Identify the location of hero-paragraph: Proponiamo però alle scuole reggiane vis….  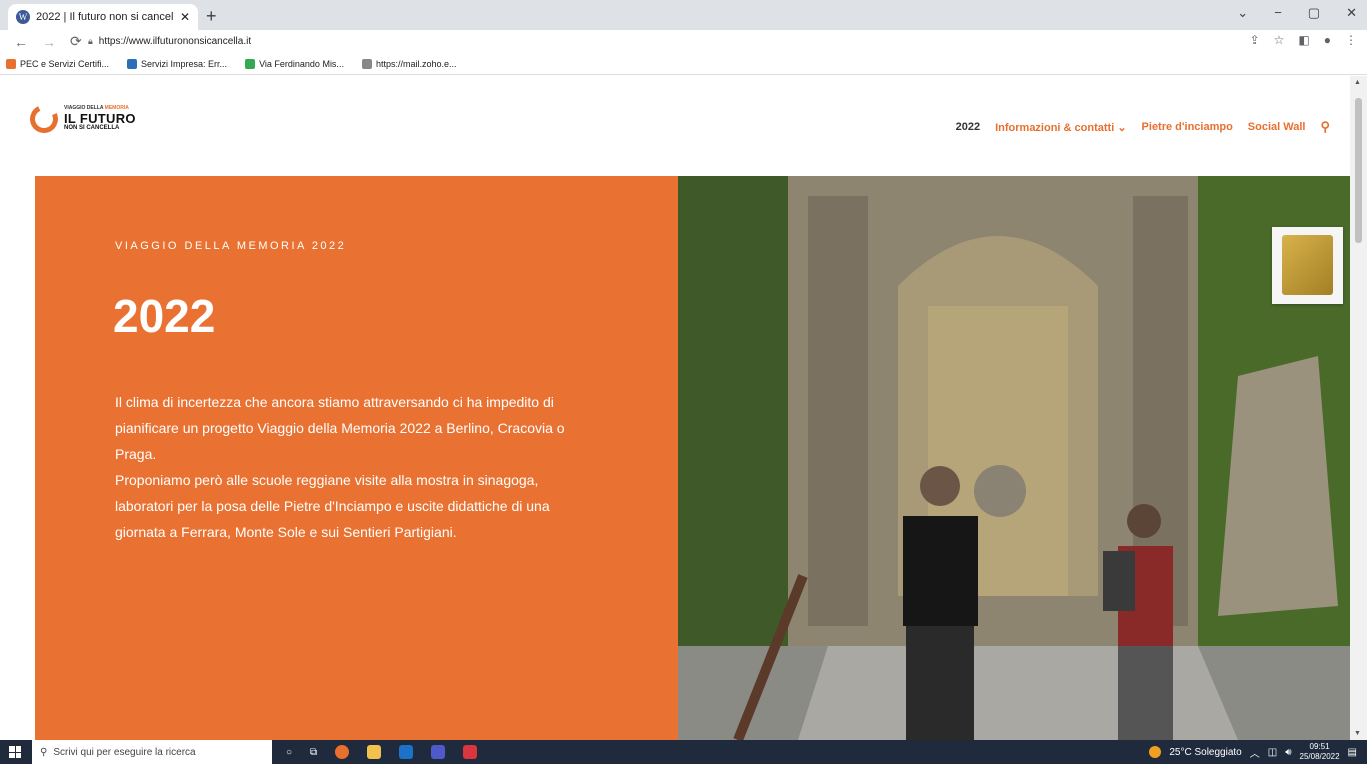
(332, 506).